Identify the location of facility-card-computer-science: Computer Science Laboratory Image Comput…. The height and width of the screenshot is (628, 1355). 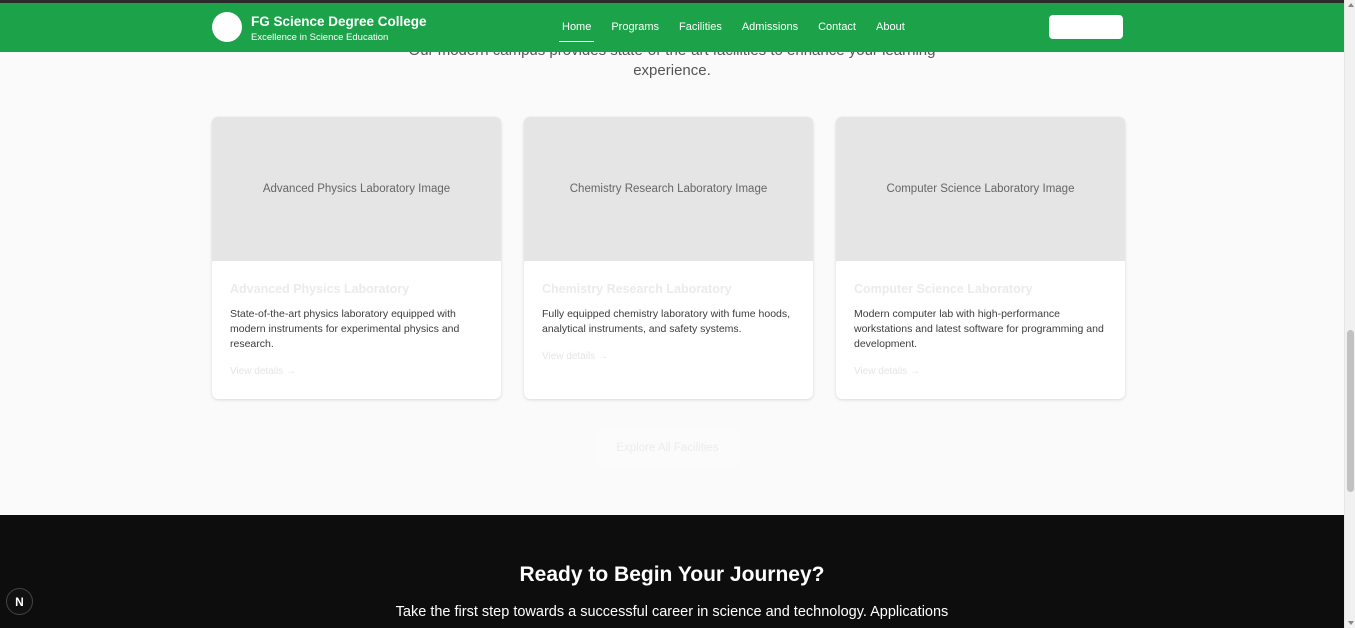
(980, 258).